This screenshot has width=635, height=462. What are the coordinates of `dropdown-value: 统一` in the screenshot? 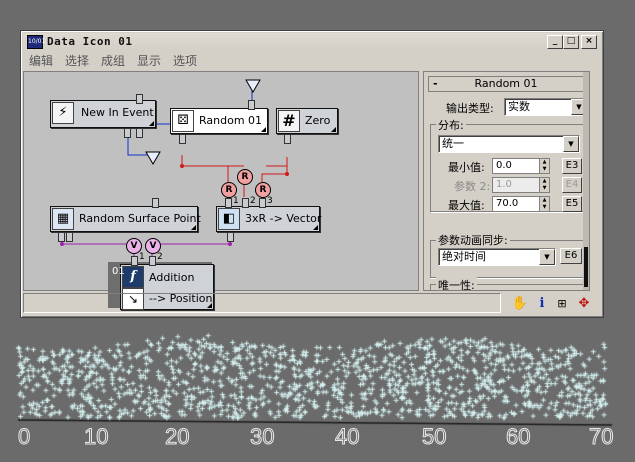 It's located at (453, 143).